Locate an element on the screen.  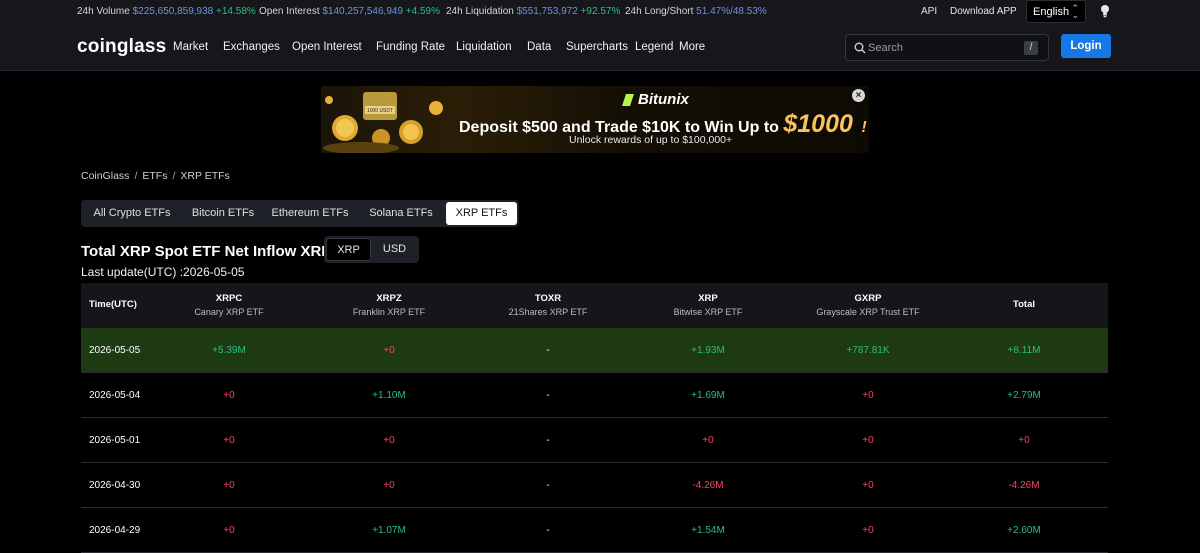
lightbulb-icon is located at coordinates (1105, 11).